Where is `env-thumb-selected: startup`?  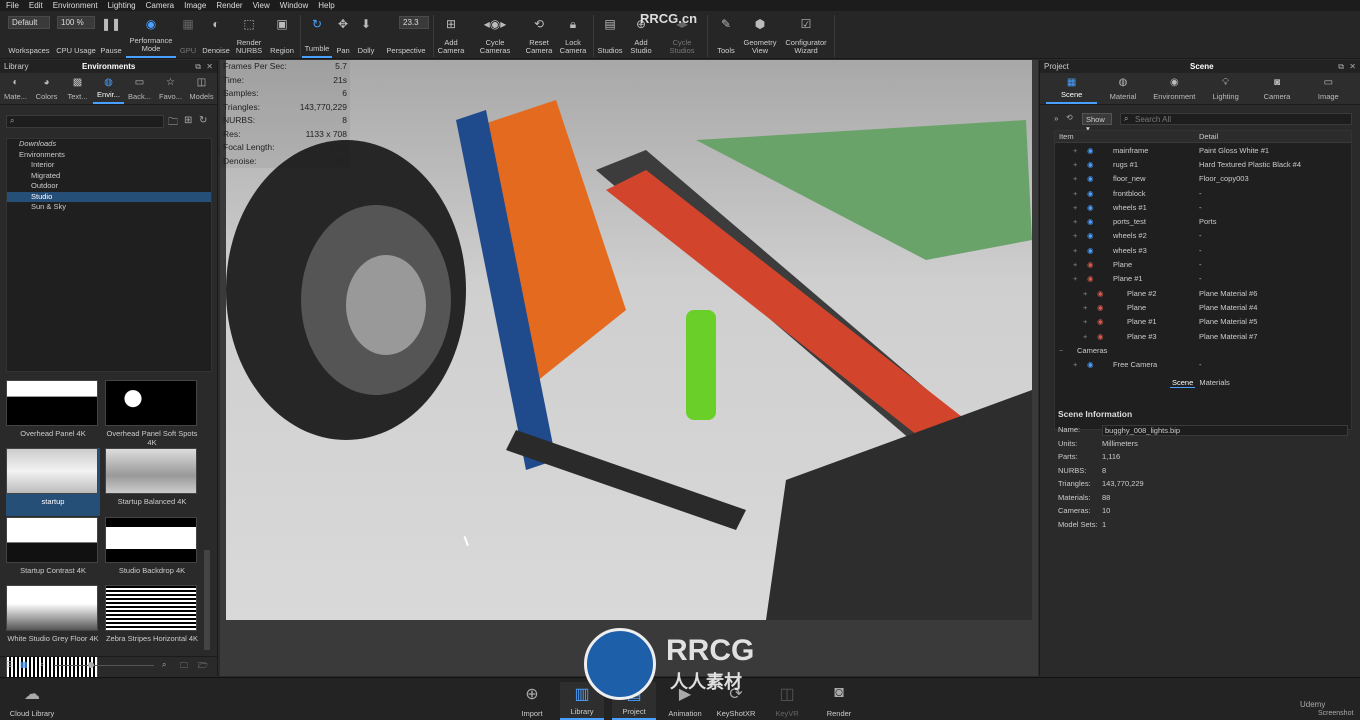
env-thumb-selected: startup is located at coordinates (53, 482).